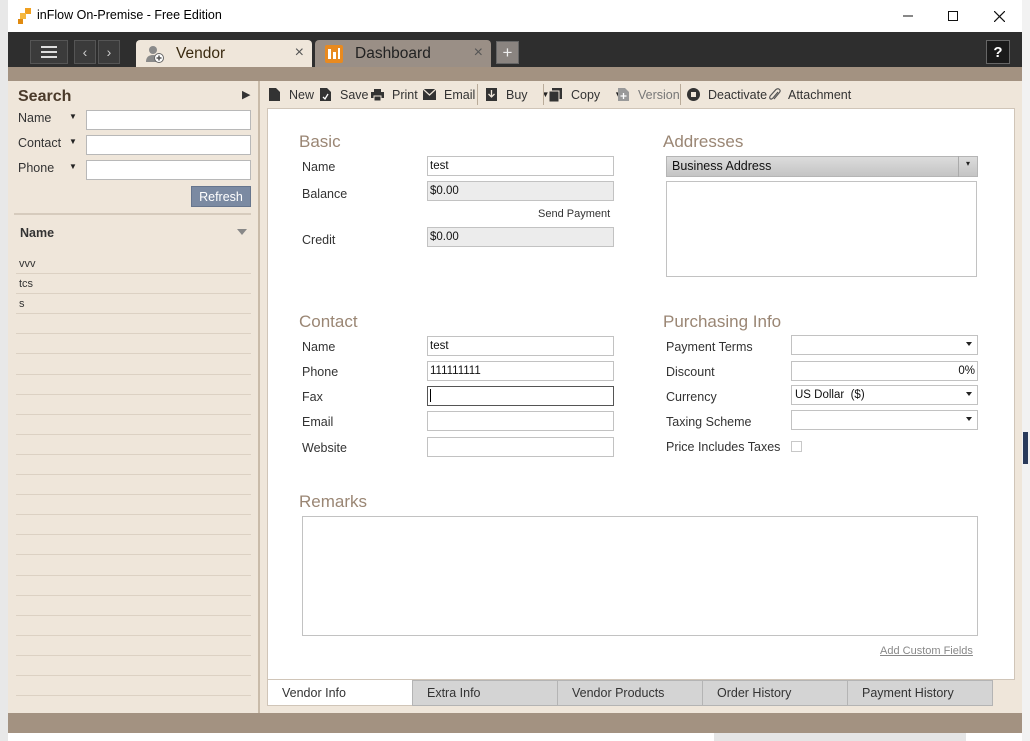 Image resolution: width=1030 pixels, height=741 pixels. Describe the element at coordinates (449, 94) in the screenshot. I see `email-button: Email` at that location.